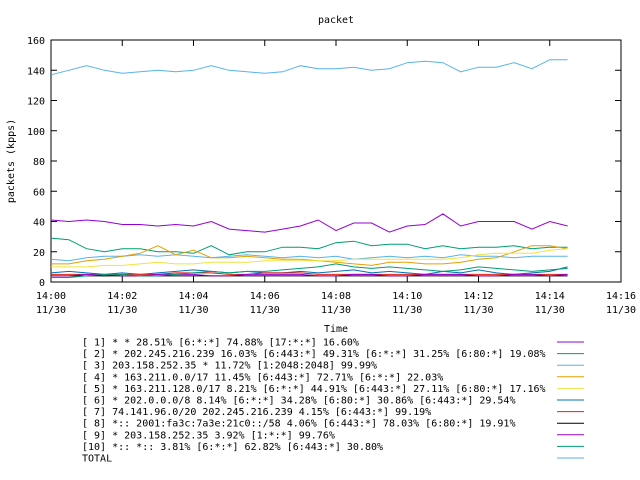 The width and height of the screenshot is (640, 480). I want to click on x-tick-time: 14:10, so click(407, 296).